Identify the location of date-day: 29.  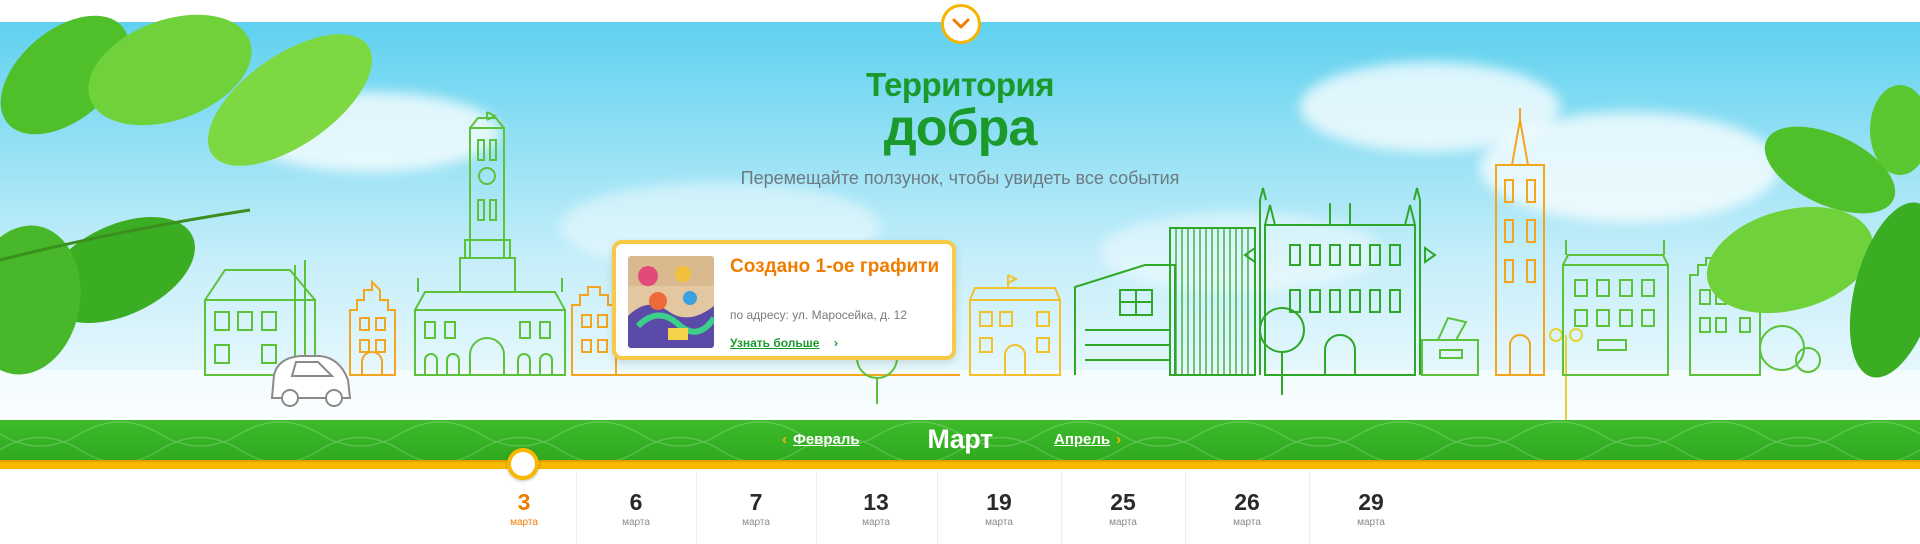
(1371, 502).